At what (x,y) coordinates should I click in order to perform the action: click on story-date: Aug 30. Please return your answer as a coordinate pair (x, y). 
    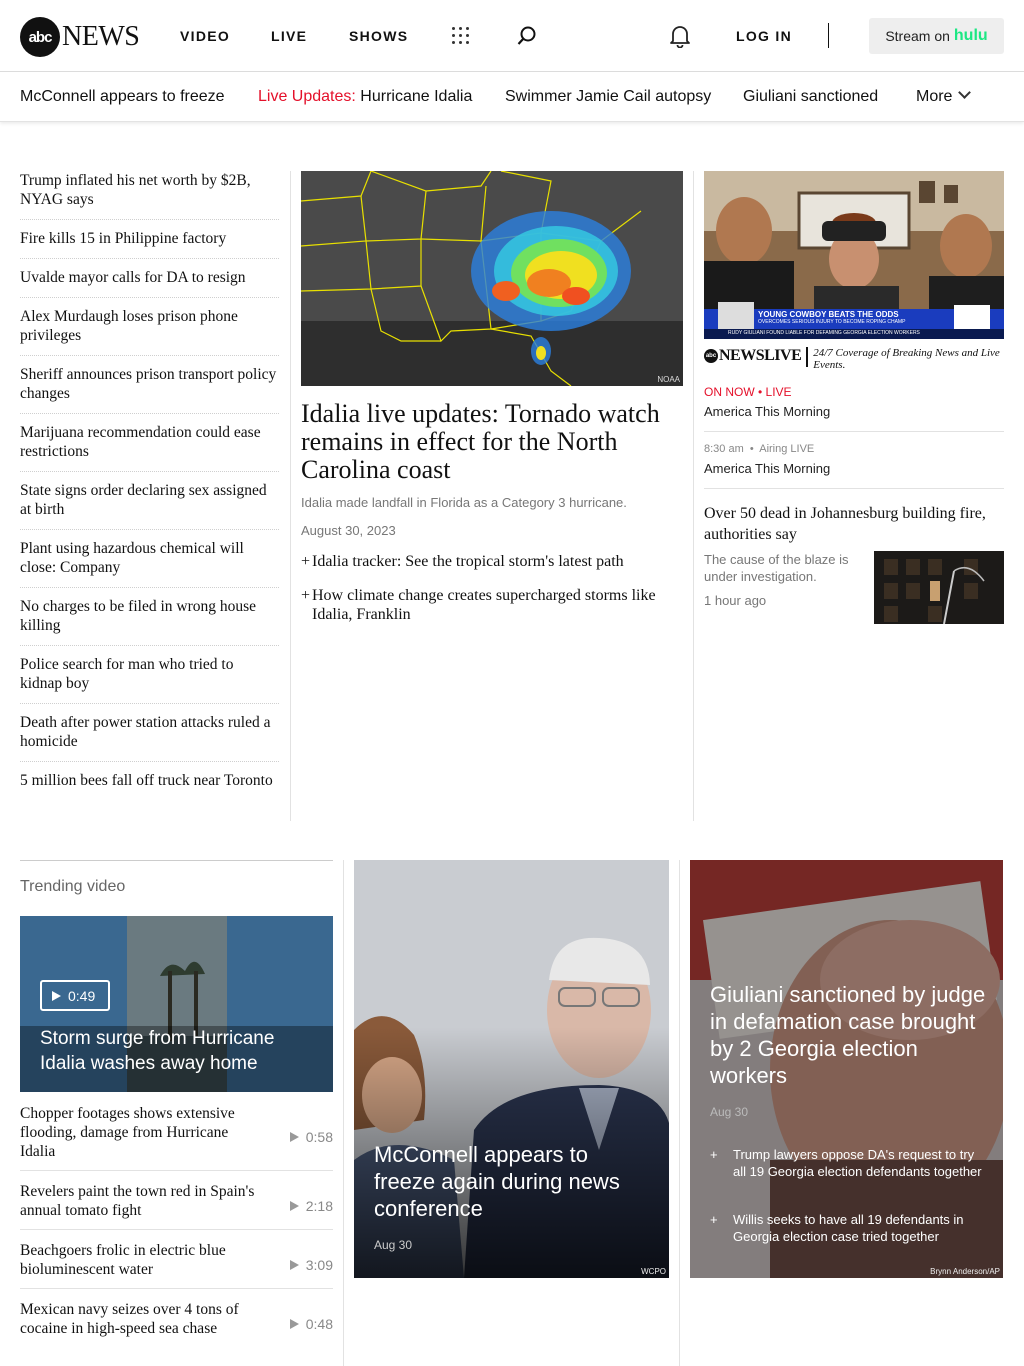
    Looking at the image, I should click on (729, 1112).